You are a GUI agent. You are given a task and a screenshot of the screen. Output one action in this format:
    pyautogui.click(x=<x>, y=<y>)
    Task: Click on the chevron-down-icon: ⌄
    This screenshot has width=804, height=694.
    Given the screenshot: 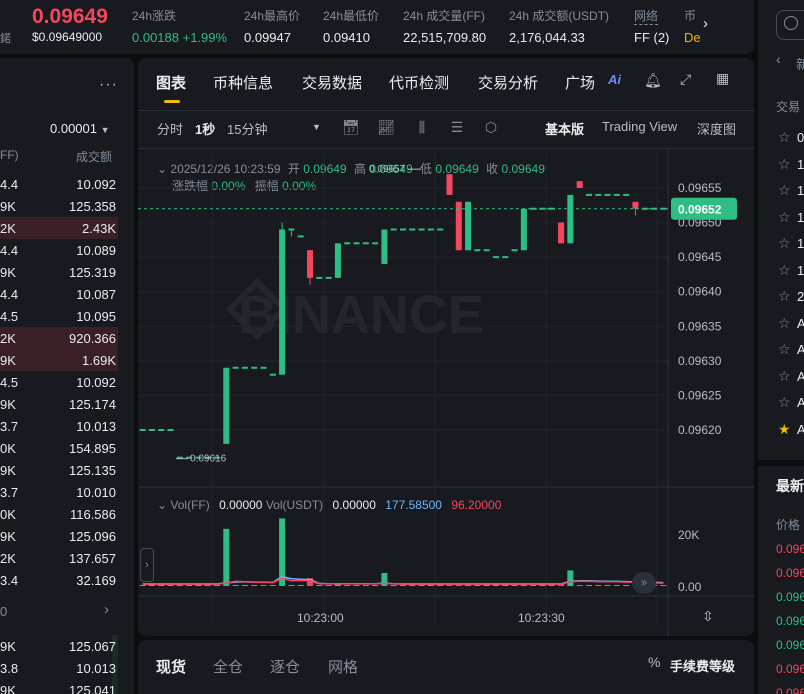 What is the action you would take?
    pyautogui.click(x=162, y=505)
    